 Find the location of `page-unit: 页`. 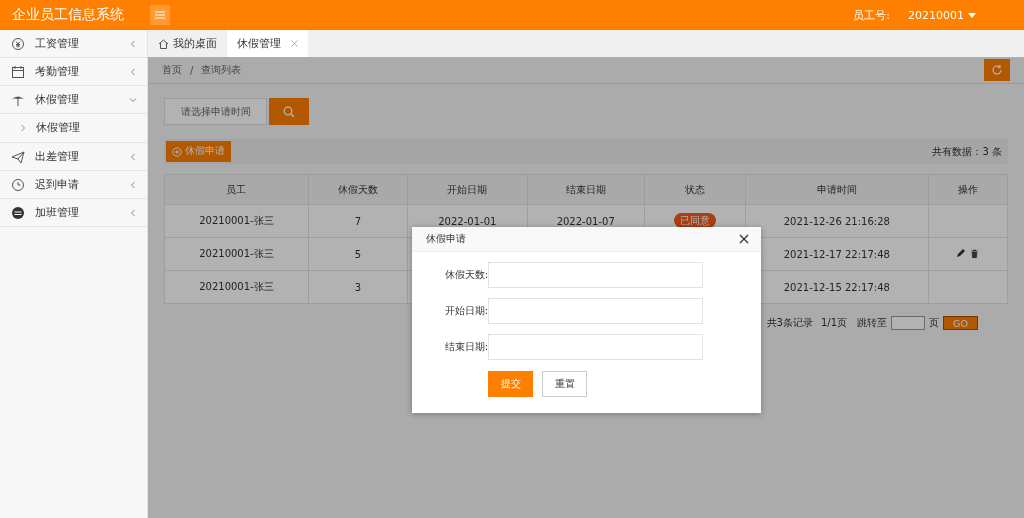

page-unit: 页 is located at coordinates (934, 323).